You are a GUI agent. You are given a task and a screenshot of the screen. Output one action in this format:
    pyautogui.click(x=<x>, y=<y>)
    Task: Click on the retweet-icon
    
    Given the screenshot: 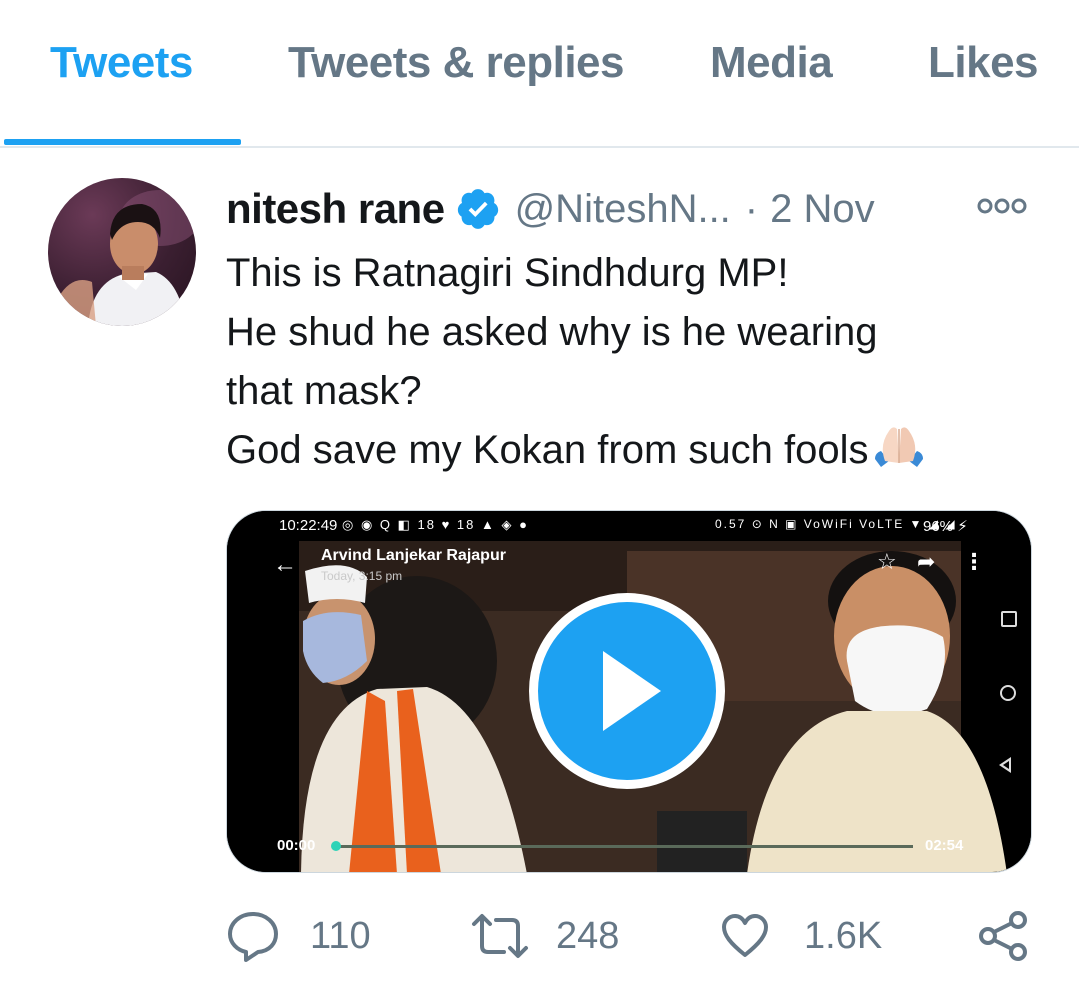 What is the action you would take?
    pyautogui.click(x=500, y=936)
    